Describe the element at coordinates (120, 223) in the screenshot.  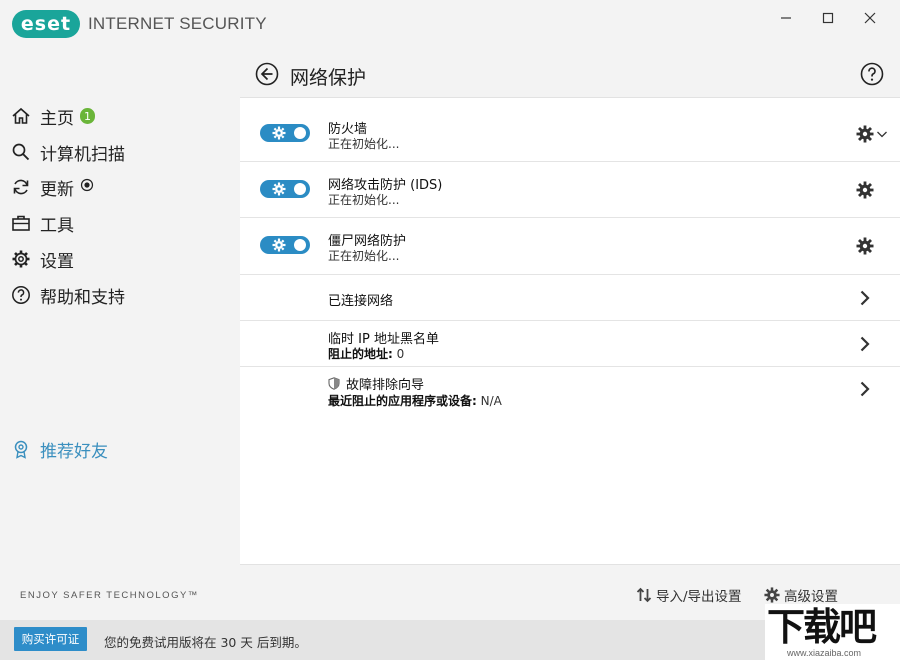
I see `sidebar-item-tools: 工具` at that location.